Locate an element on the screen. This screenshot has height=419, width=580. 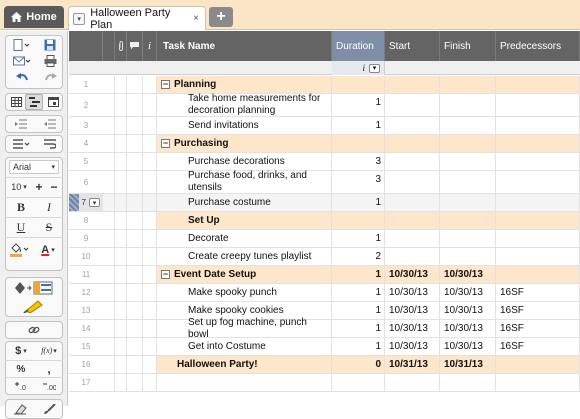
strikethrough-button: S is located at coordinates (49, 227).